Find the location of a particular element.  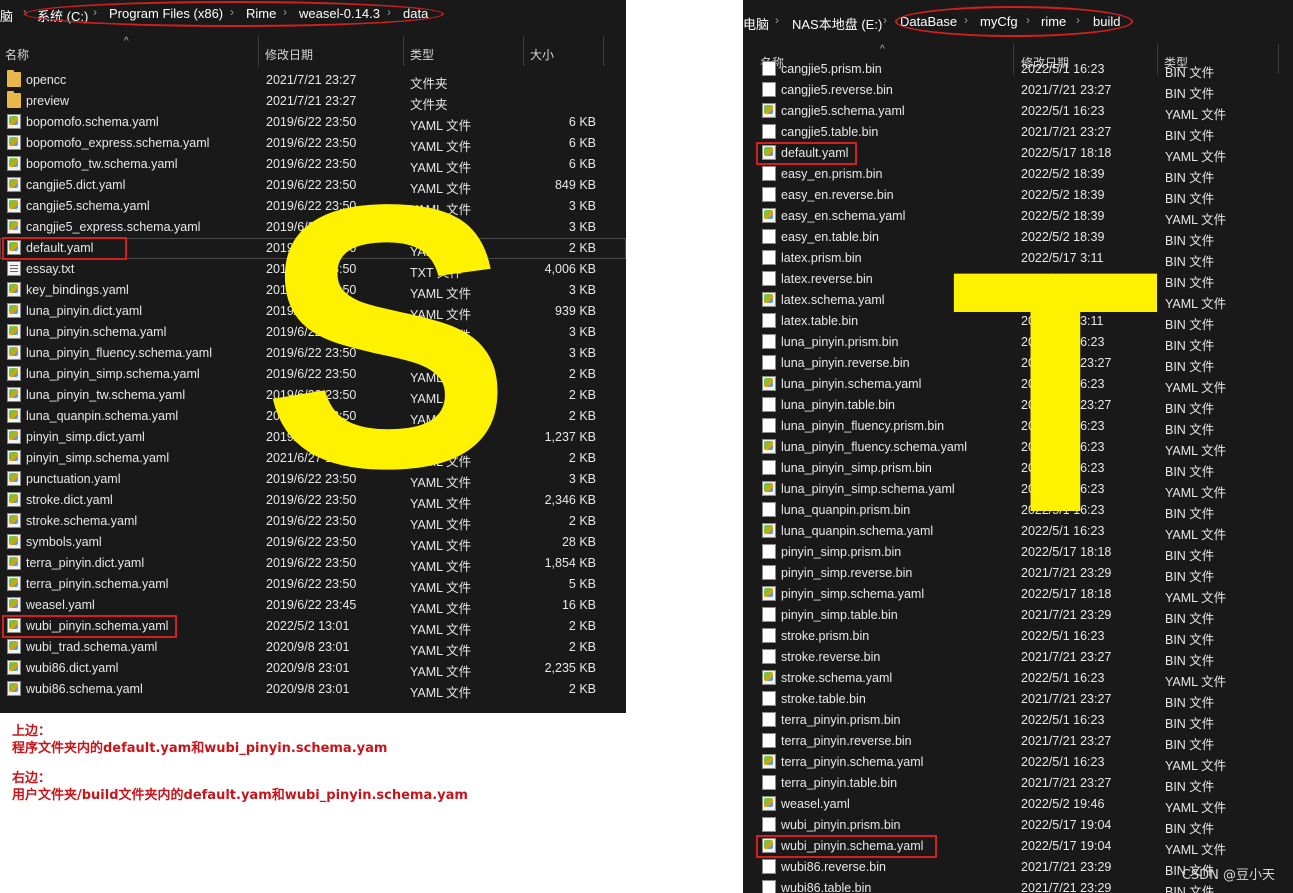

breadcrumb-item: 电脑 is located at coordinates (756, 23).